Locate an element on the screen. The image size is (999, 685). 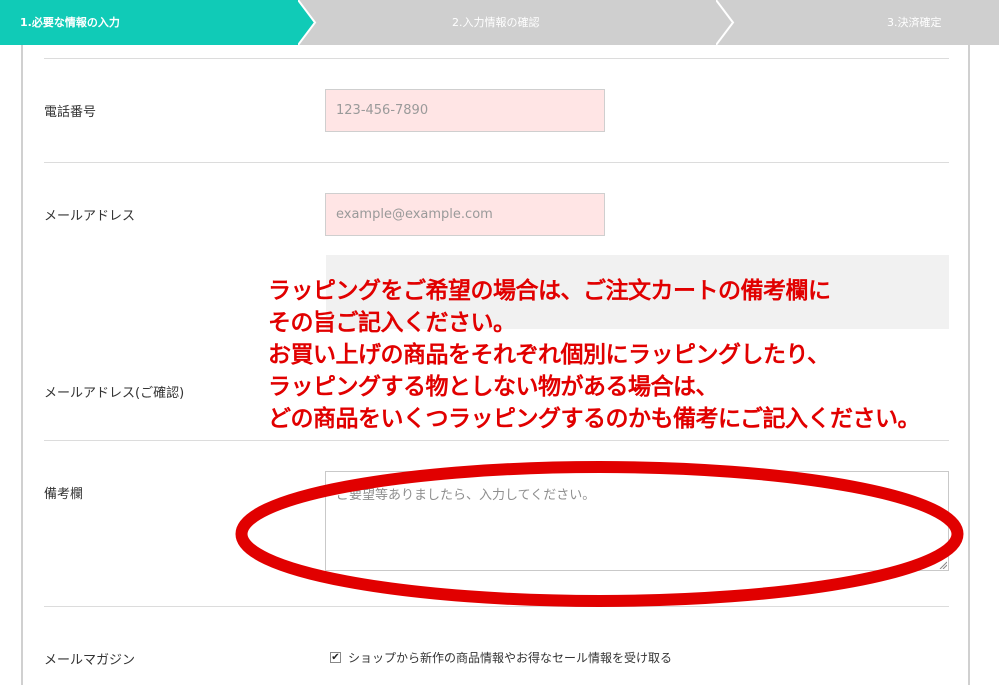
step-1-label: 1.必要な情報の入力 is located at coordinates (70, 22).